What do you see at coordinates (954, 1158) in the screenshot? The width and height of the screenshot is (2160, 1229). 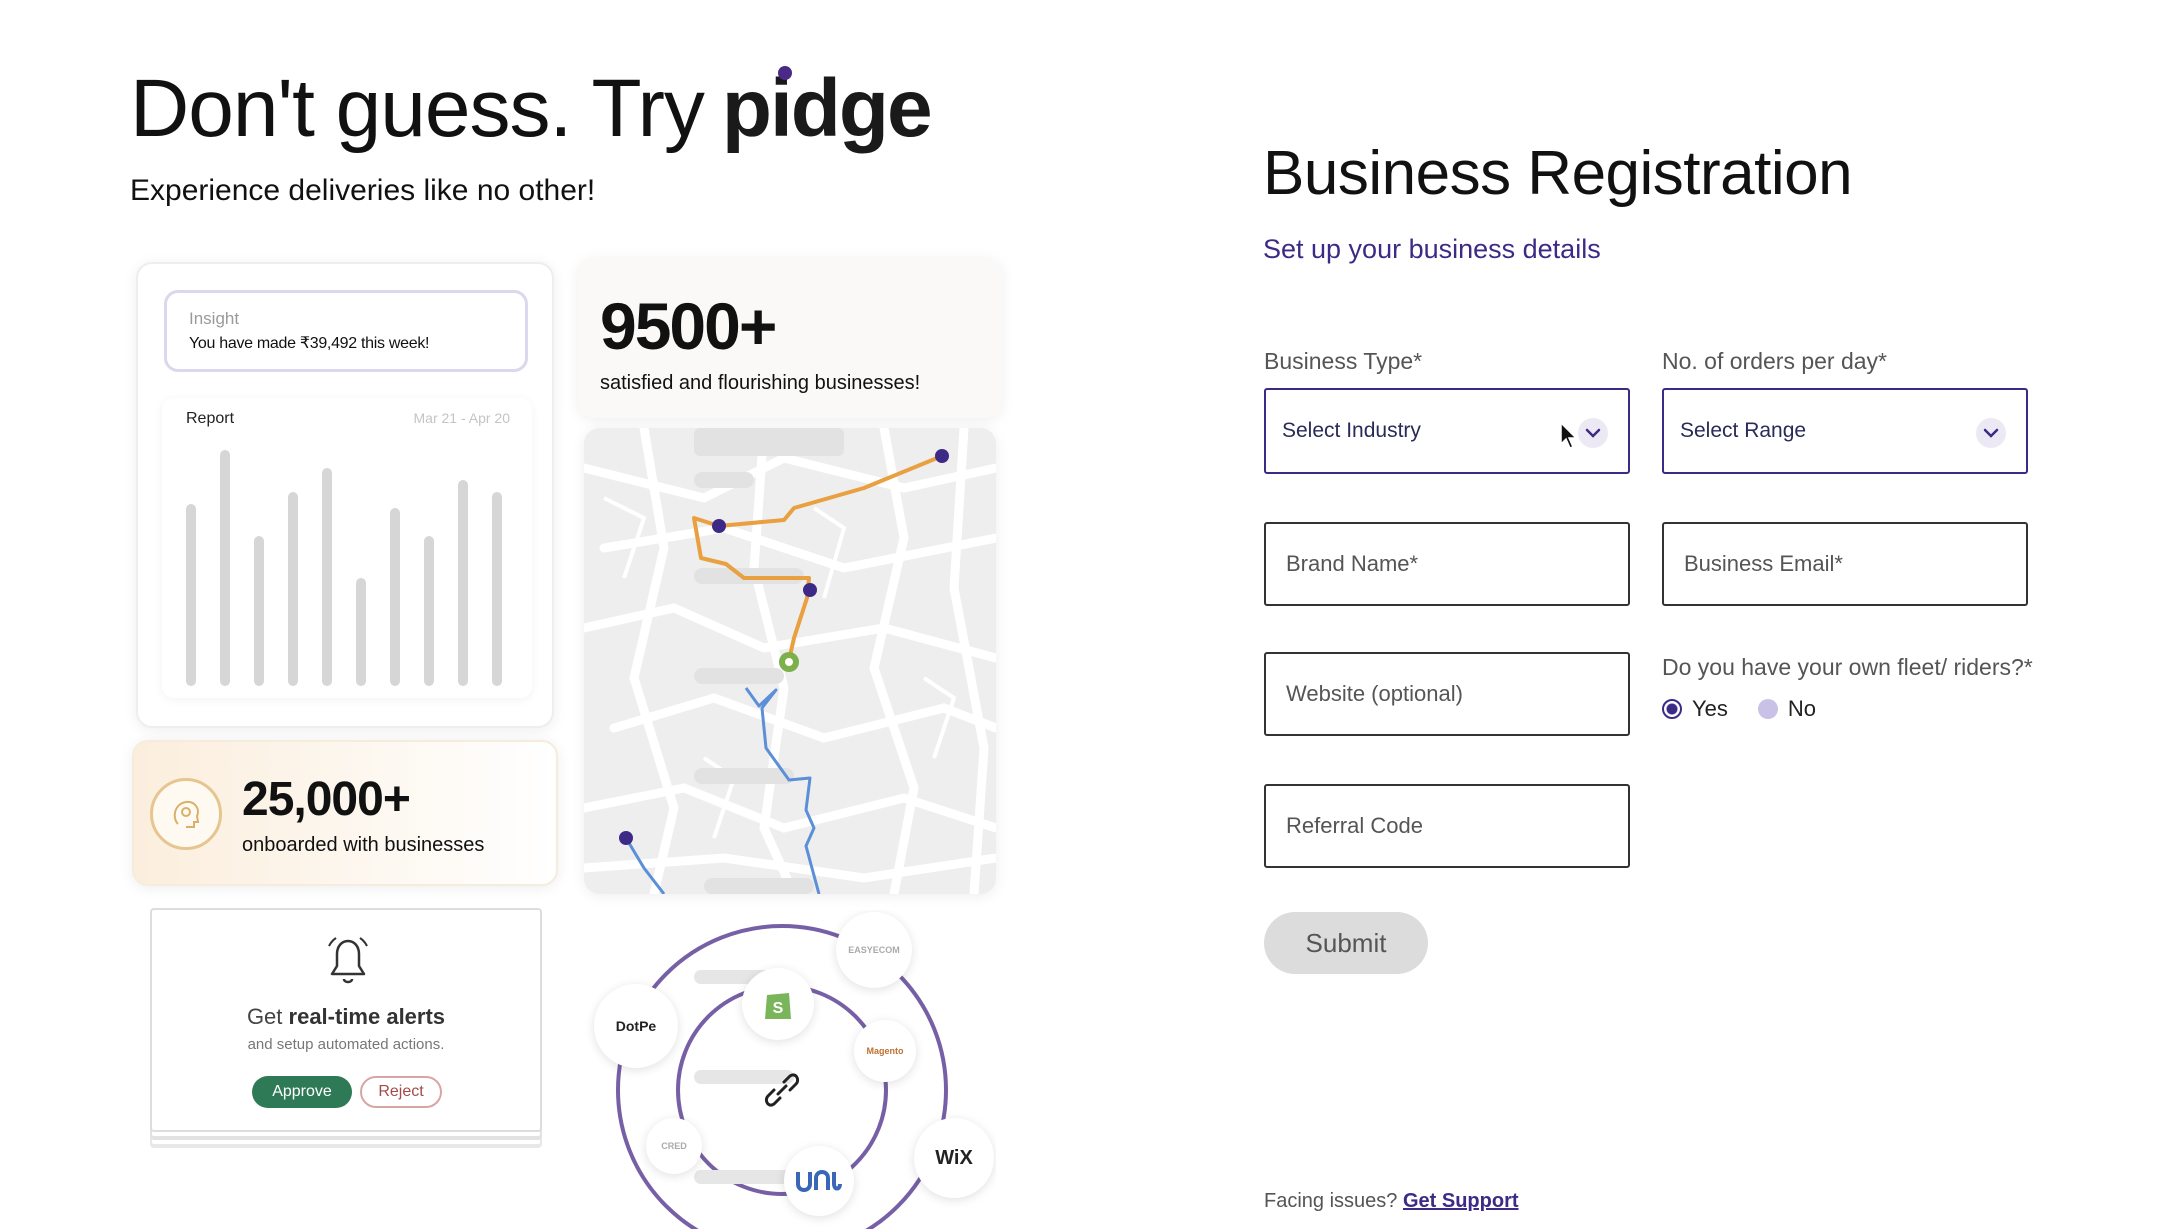 I see `wix-badge: WiX` at bounding box center [954, 1158].